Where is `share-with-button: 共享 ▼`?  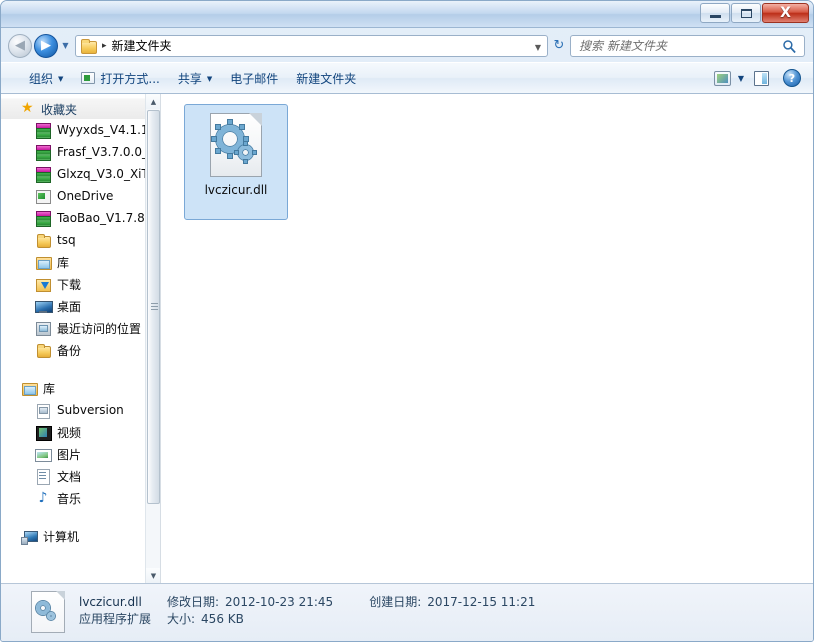
share-with-button: 共享 ▼ is located at coordinates (195, 78).